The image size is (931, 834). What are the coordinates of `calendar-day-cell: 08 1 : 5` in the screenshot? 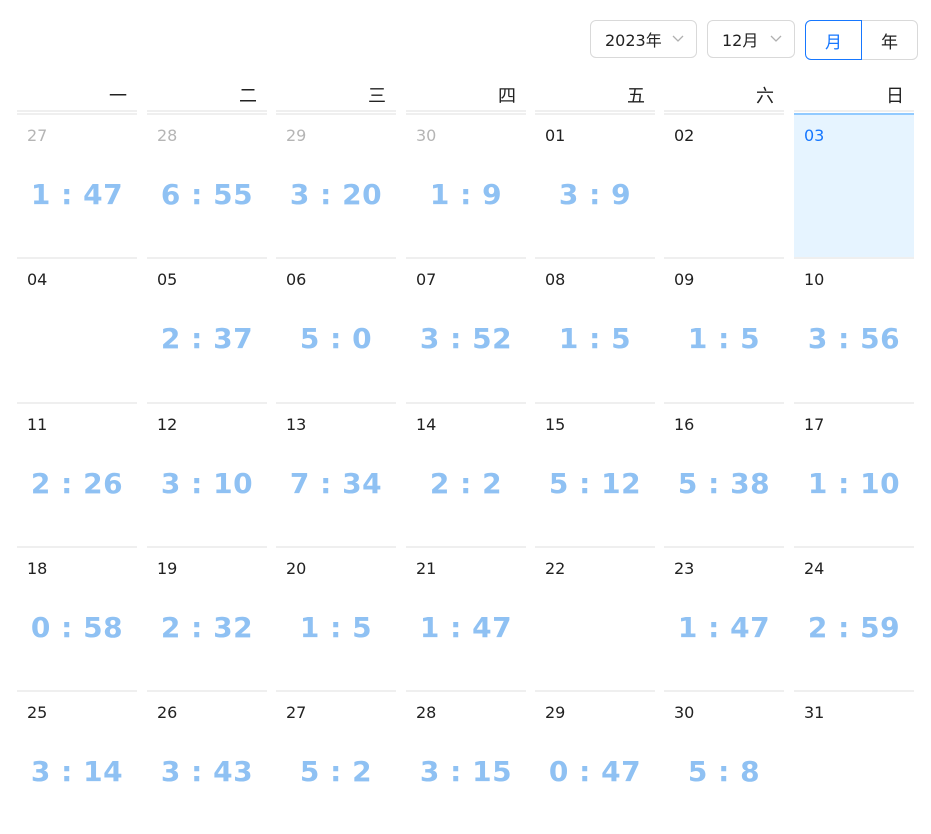 It's located at (595, 329).